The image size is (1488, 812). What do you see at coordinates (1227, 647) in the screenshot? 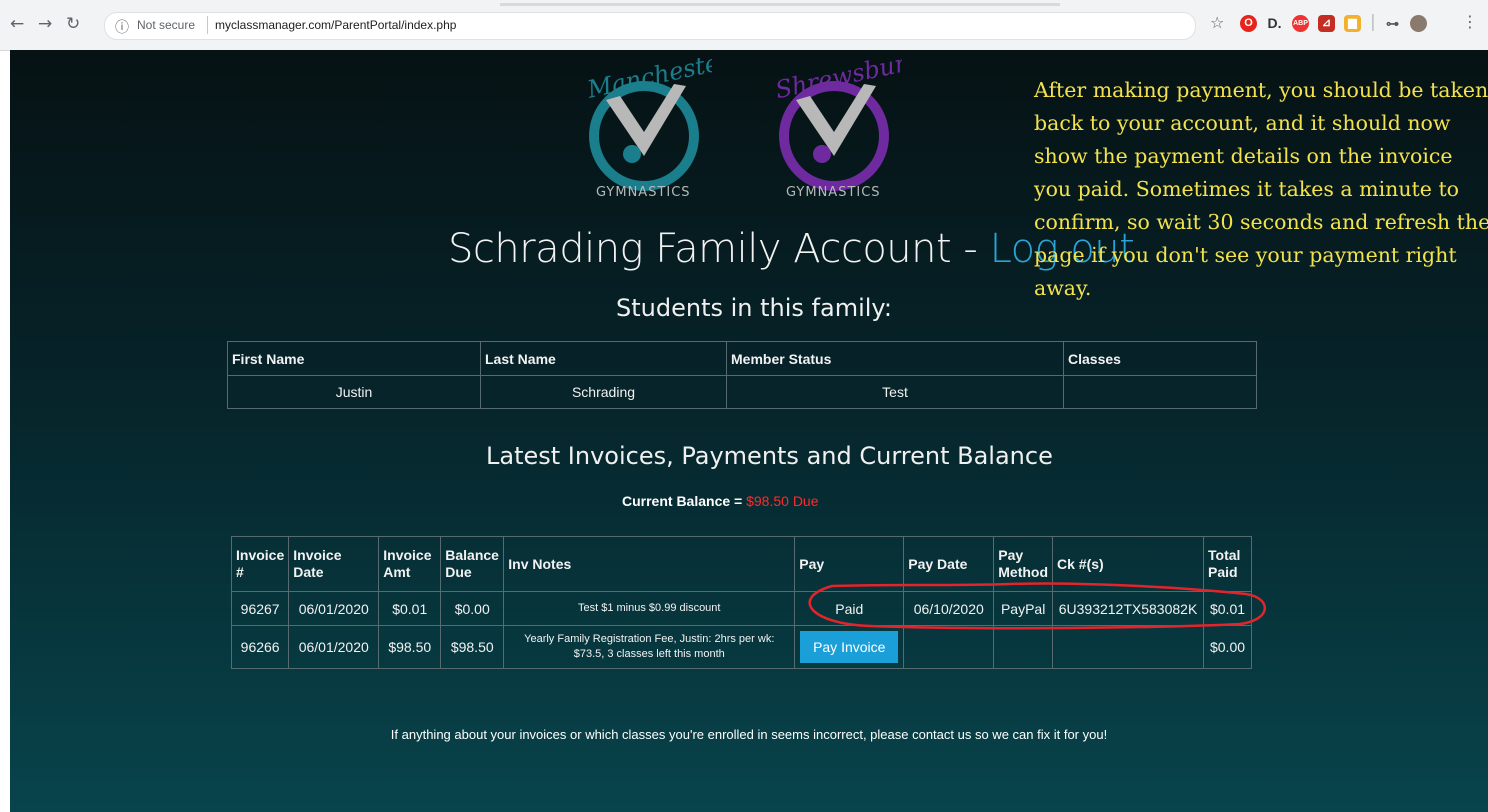
I see `invoice-total-paid: $0.00` at bounding box center [1227, 647].